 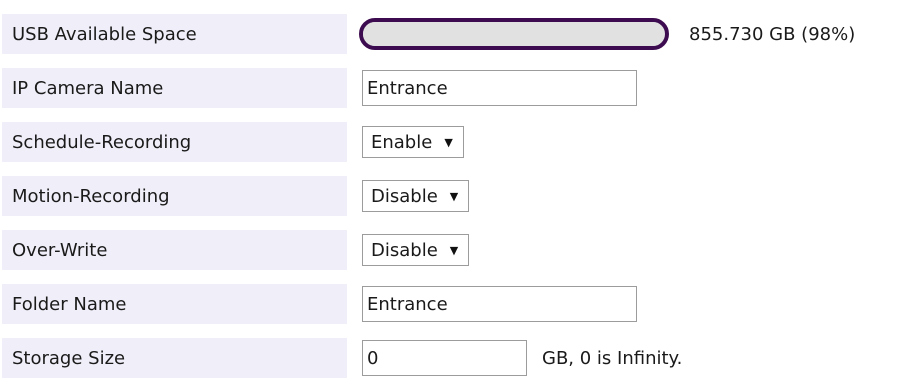 I want to click on storage-size-cell: GB, 0 is Infinity., so click(x=634, y=358).